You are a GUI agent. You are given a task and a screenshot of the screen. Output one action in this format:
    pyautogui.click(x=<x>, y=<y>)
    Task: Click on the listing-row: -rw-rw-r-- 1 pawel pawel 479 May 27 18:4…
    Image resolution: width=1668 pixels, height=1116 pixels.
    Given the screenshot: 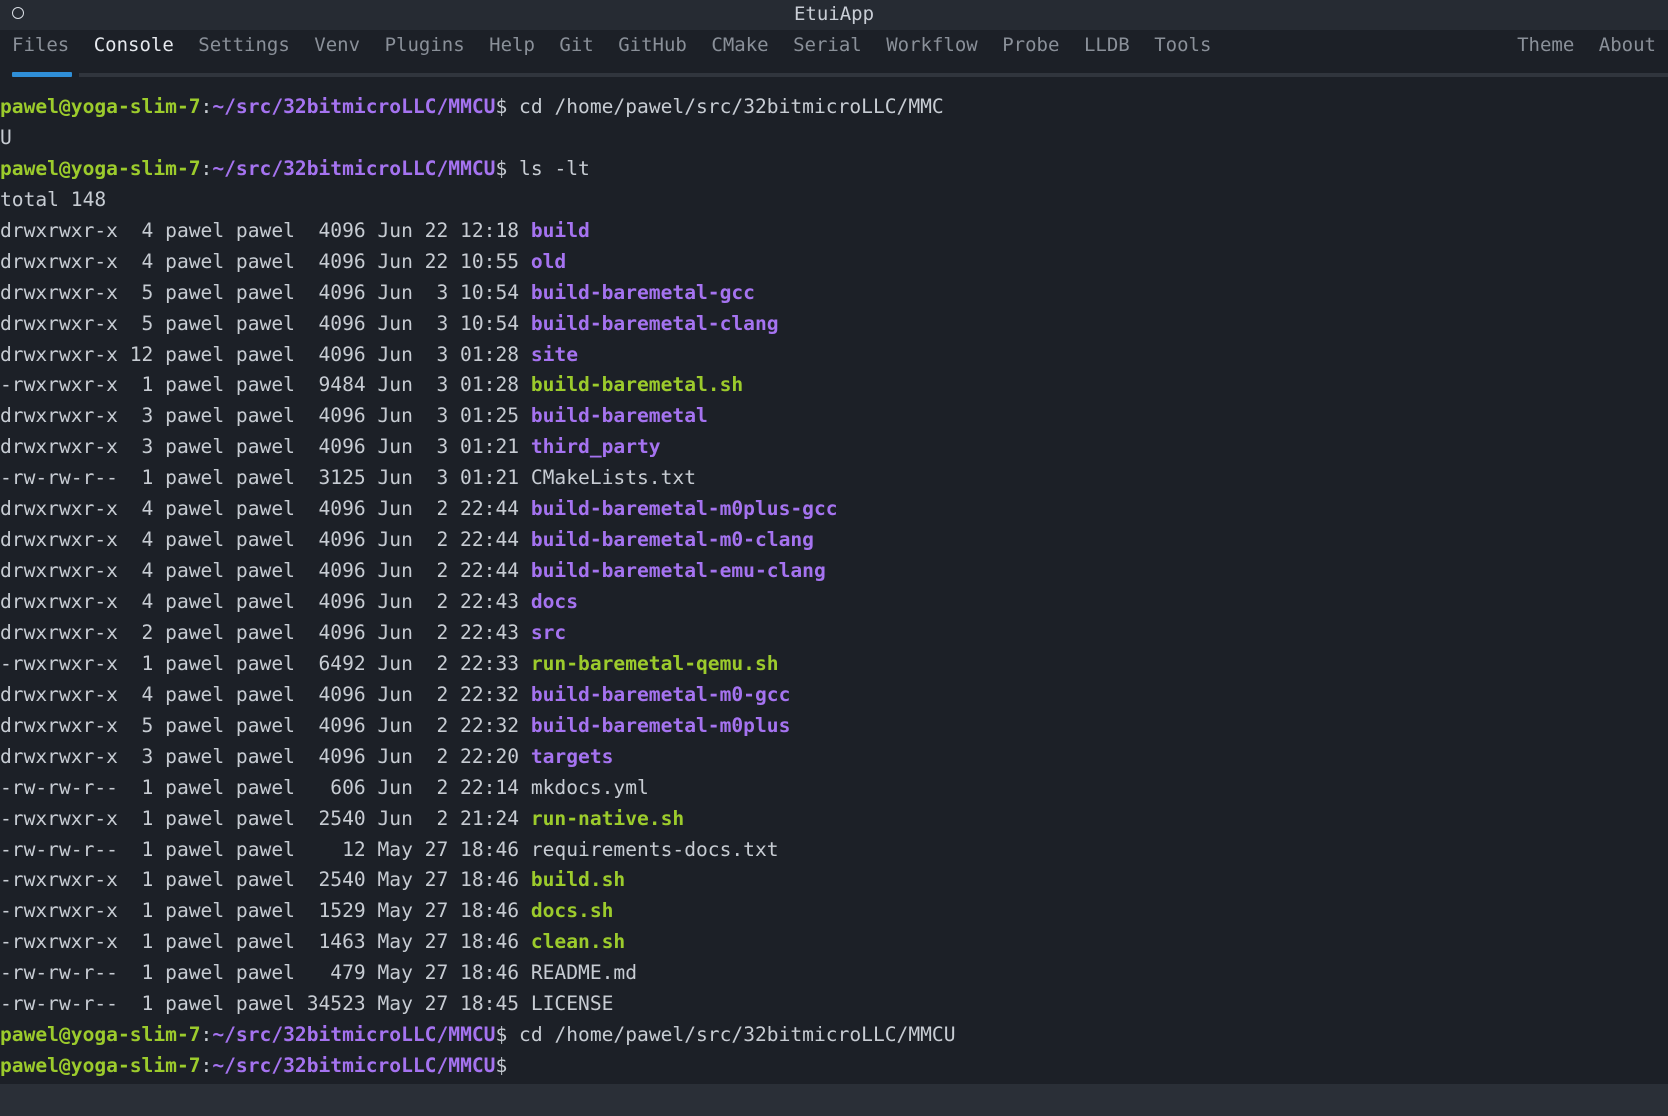 What is the action you would take?
    pyautogui.click(x=834, y=973)
    